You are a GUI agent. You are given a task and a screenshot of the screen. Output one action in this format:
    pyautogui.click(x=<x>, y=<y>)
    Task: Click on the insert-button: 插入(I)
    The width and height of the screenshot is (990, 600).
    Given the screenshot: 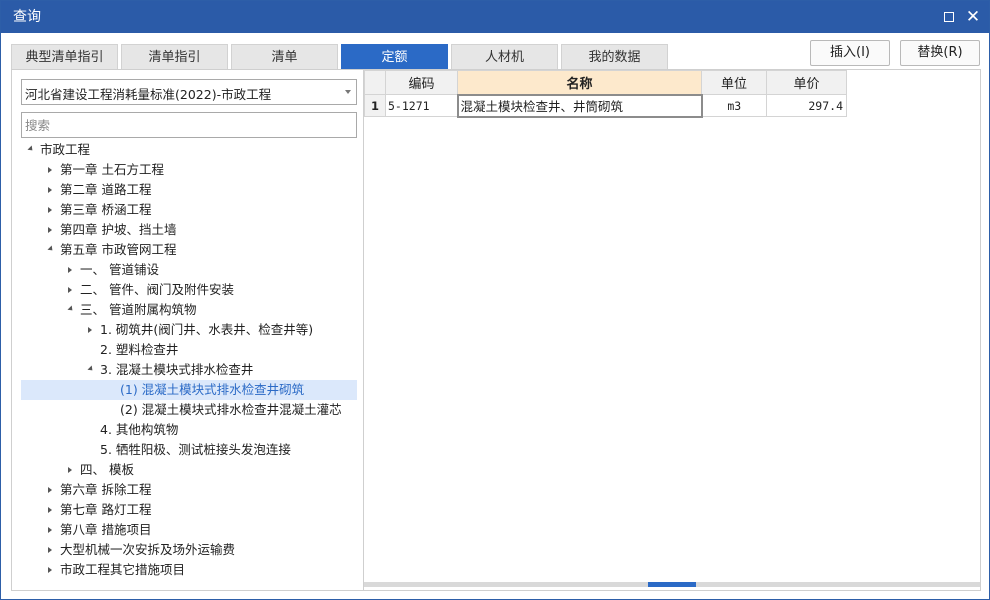 What is the action you would take?
    pyautogui.click(x=850, y=53)
    